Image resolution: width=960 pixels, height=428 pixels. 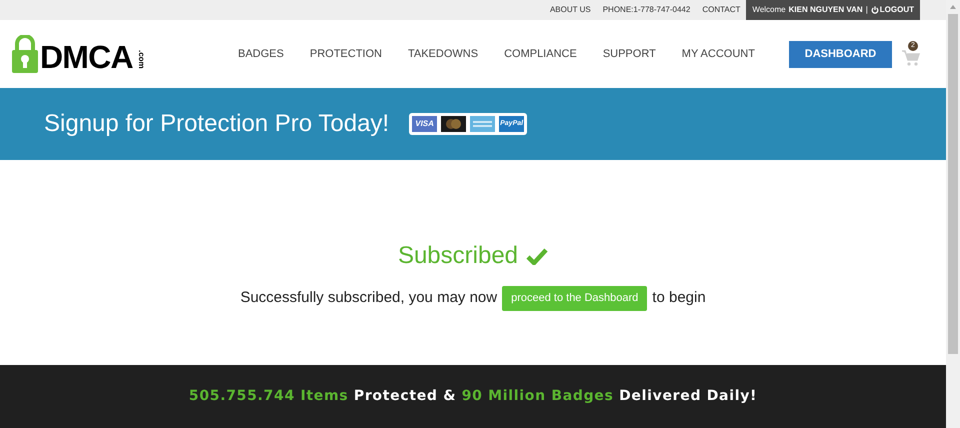 I want to click on logo-suffix: .com, so click(x=141, y=59).